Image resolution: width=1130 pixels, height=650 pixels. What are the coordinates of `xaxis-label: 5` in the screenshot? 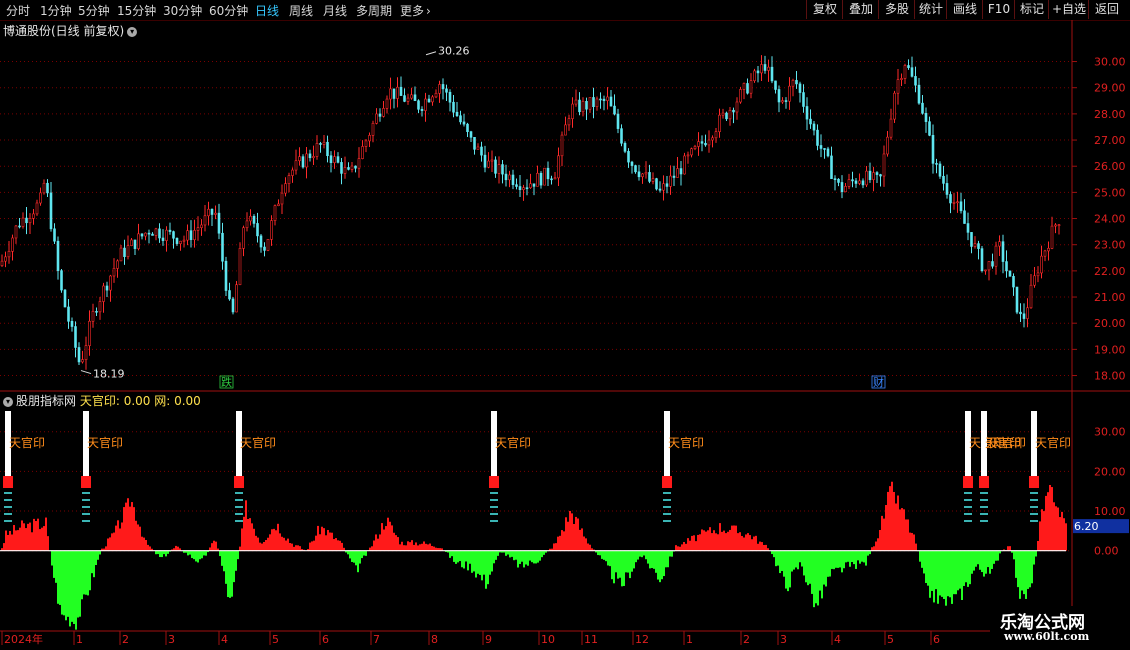 It's located at (890, 639).